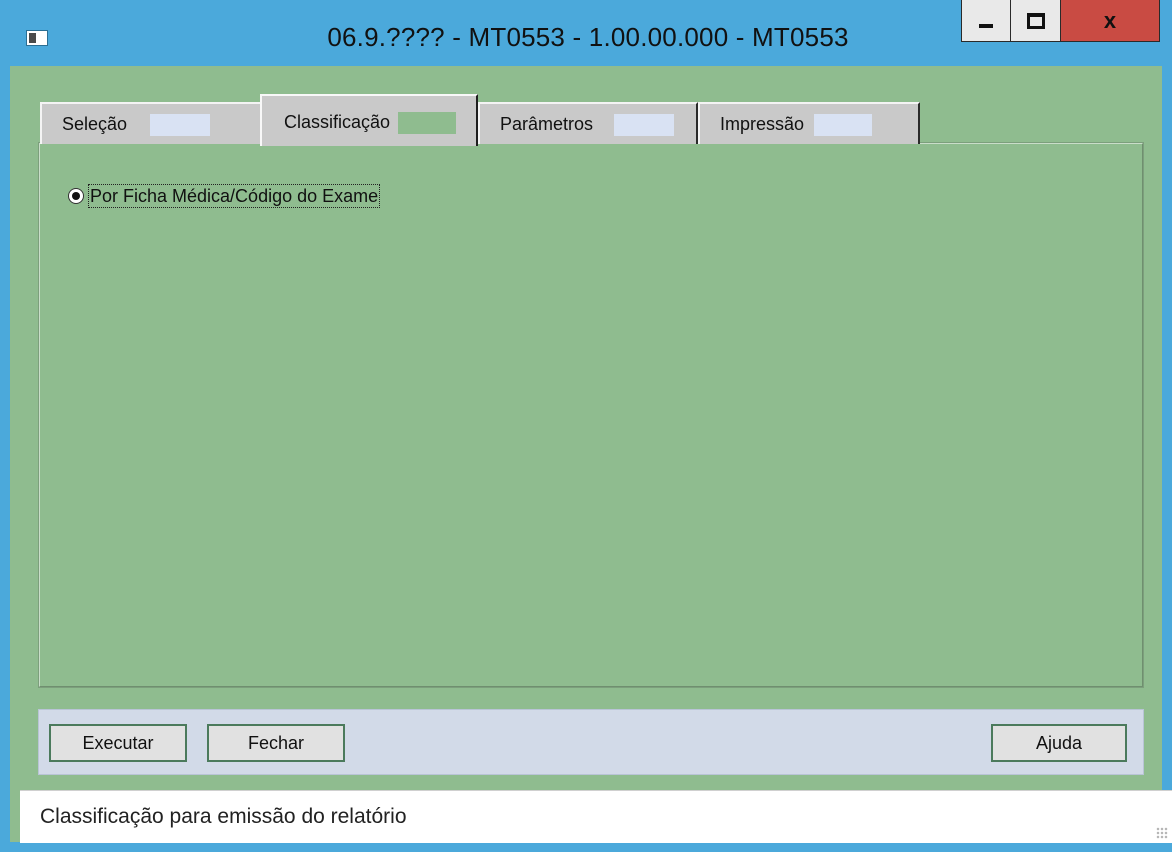 The width and height of the screenshot is (1172, 852). What do you see at coordinates (986, 21) in the screenshot?
I see `minimize-button` at bounding box center [986, 21].